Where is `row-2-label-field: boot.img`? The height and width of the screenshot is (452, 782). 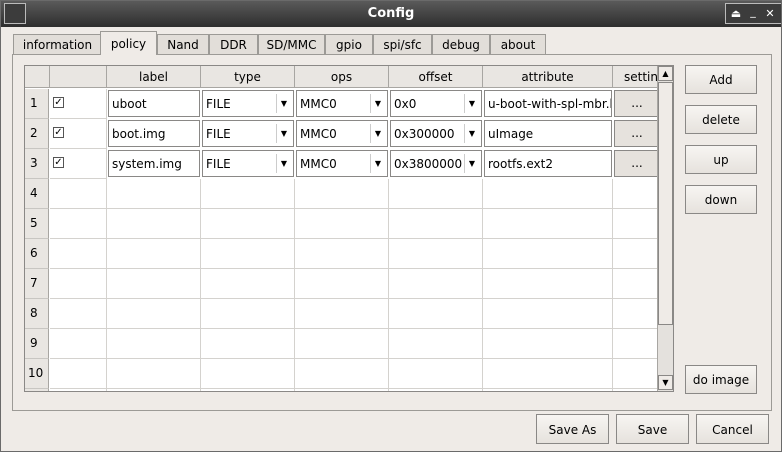 row-2-label-field: boot.img is located at coordinates (154, 133).